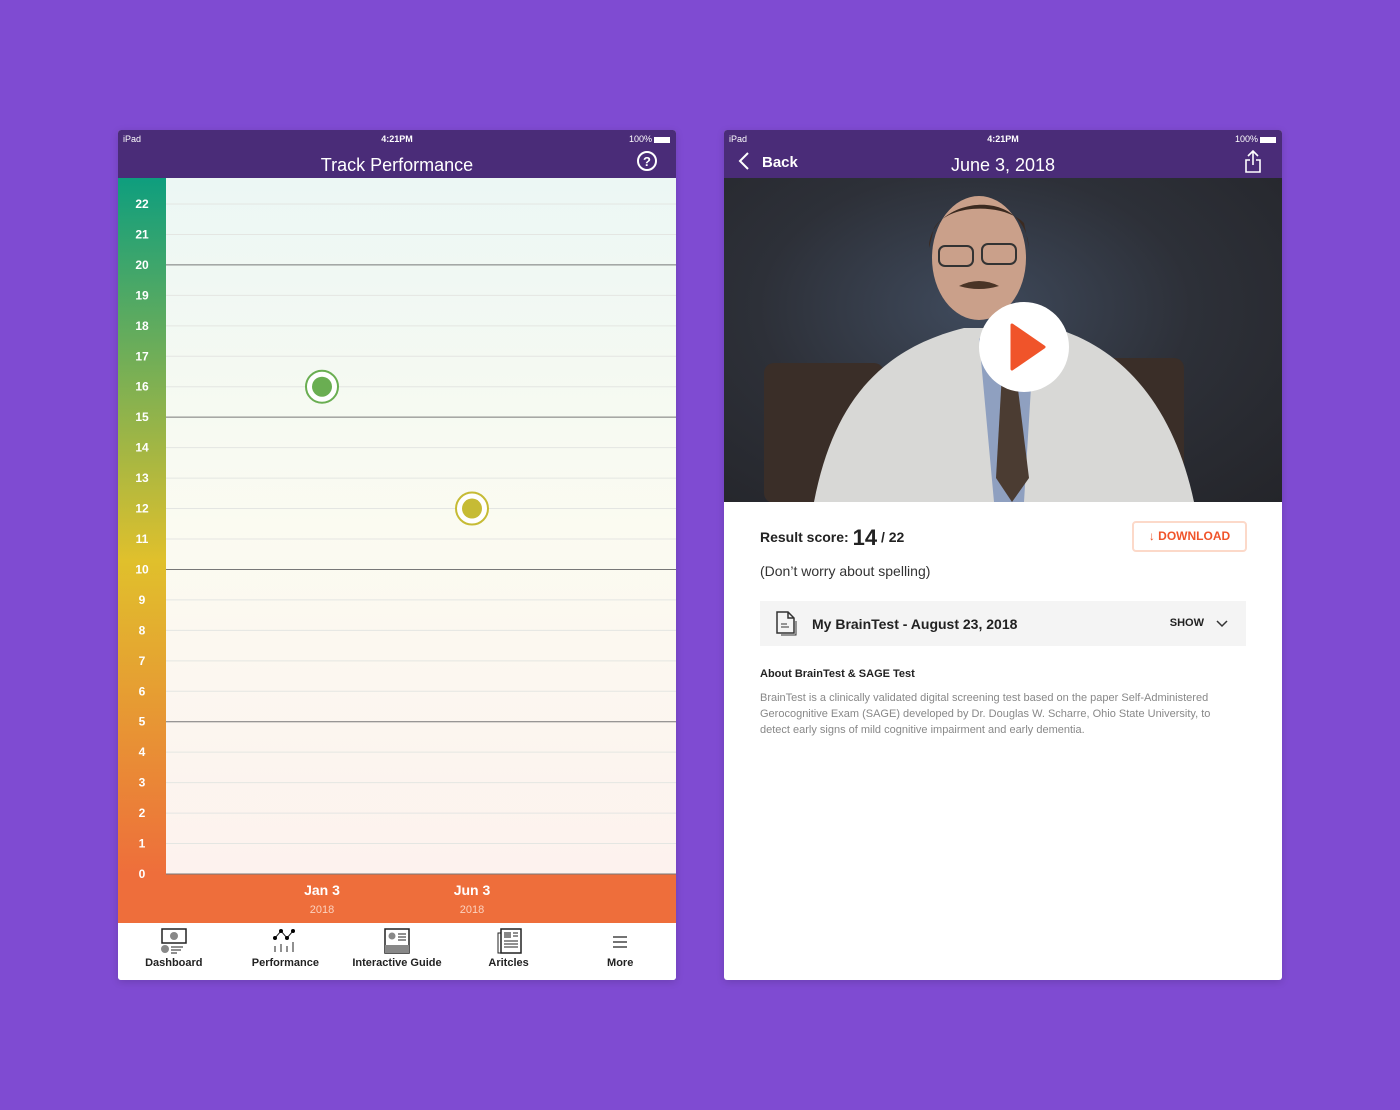 The height and width of the screenshot is (1110, 1400). I want to click on y-tick-label: 8, so click(142, 630).